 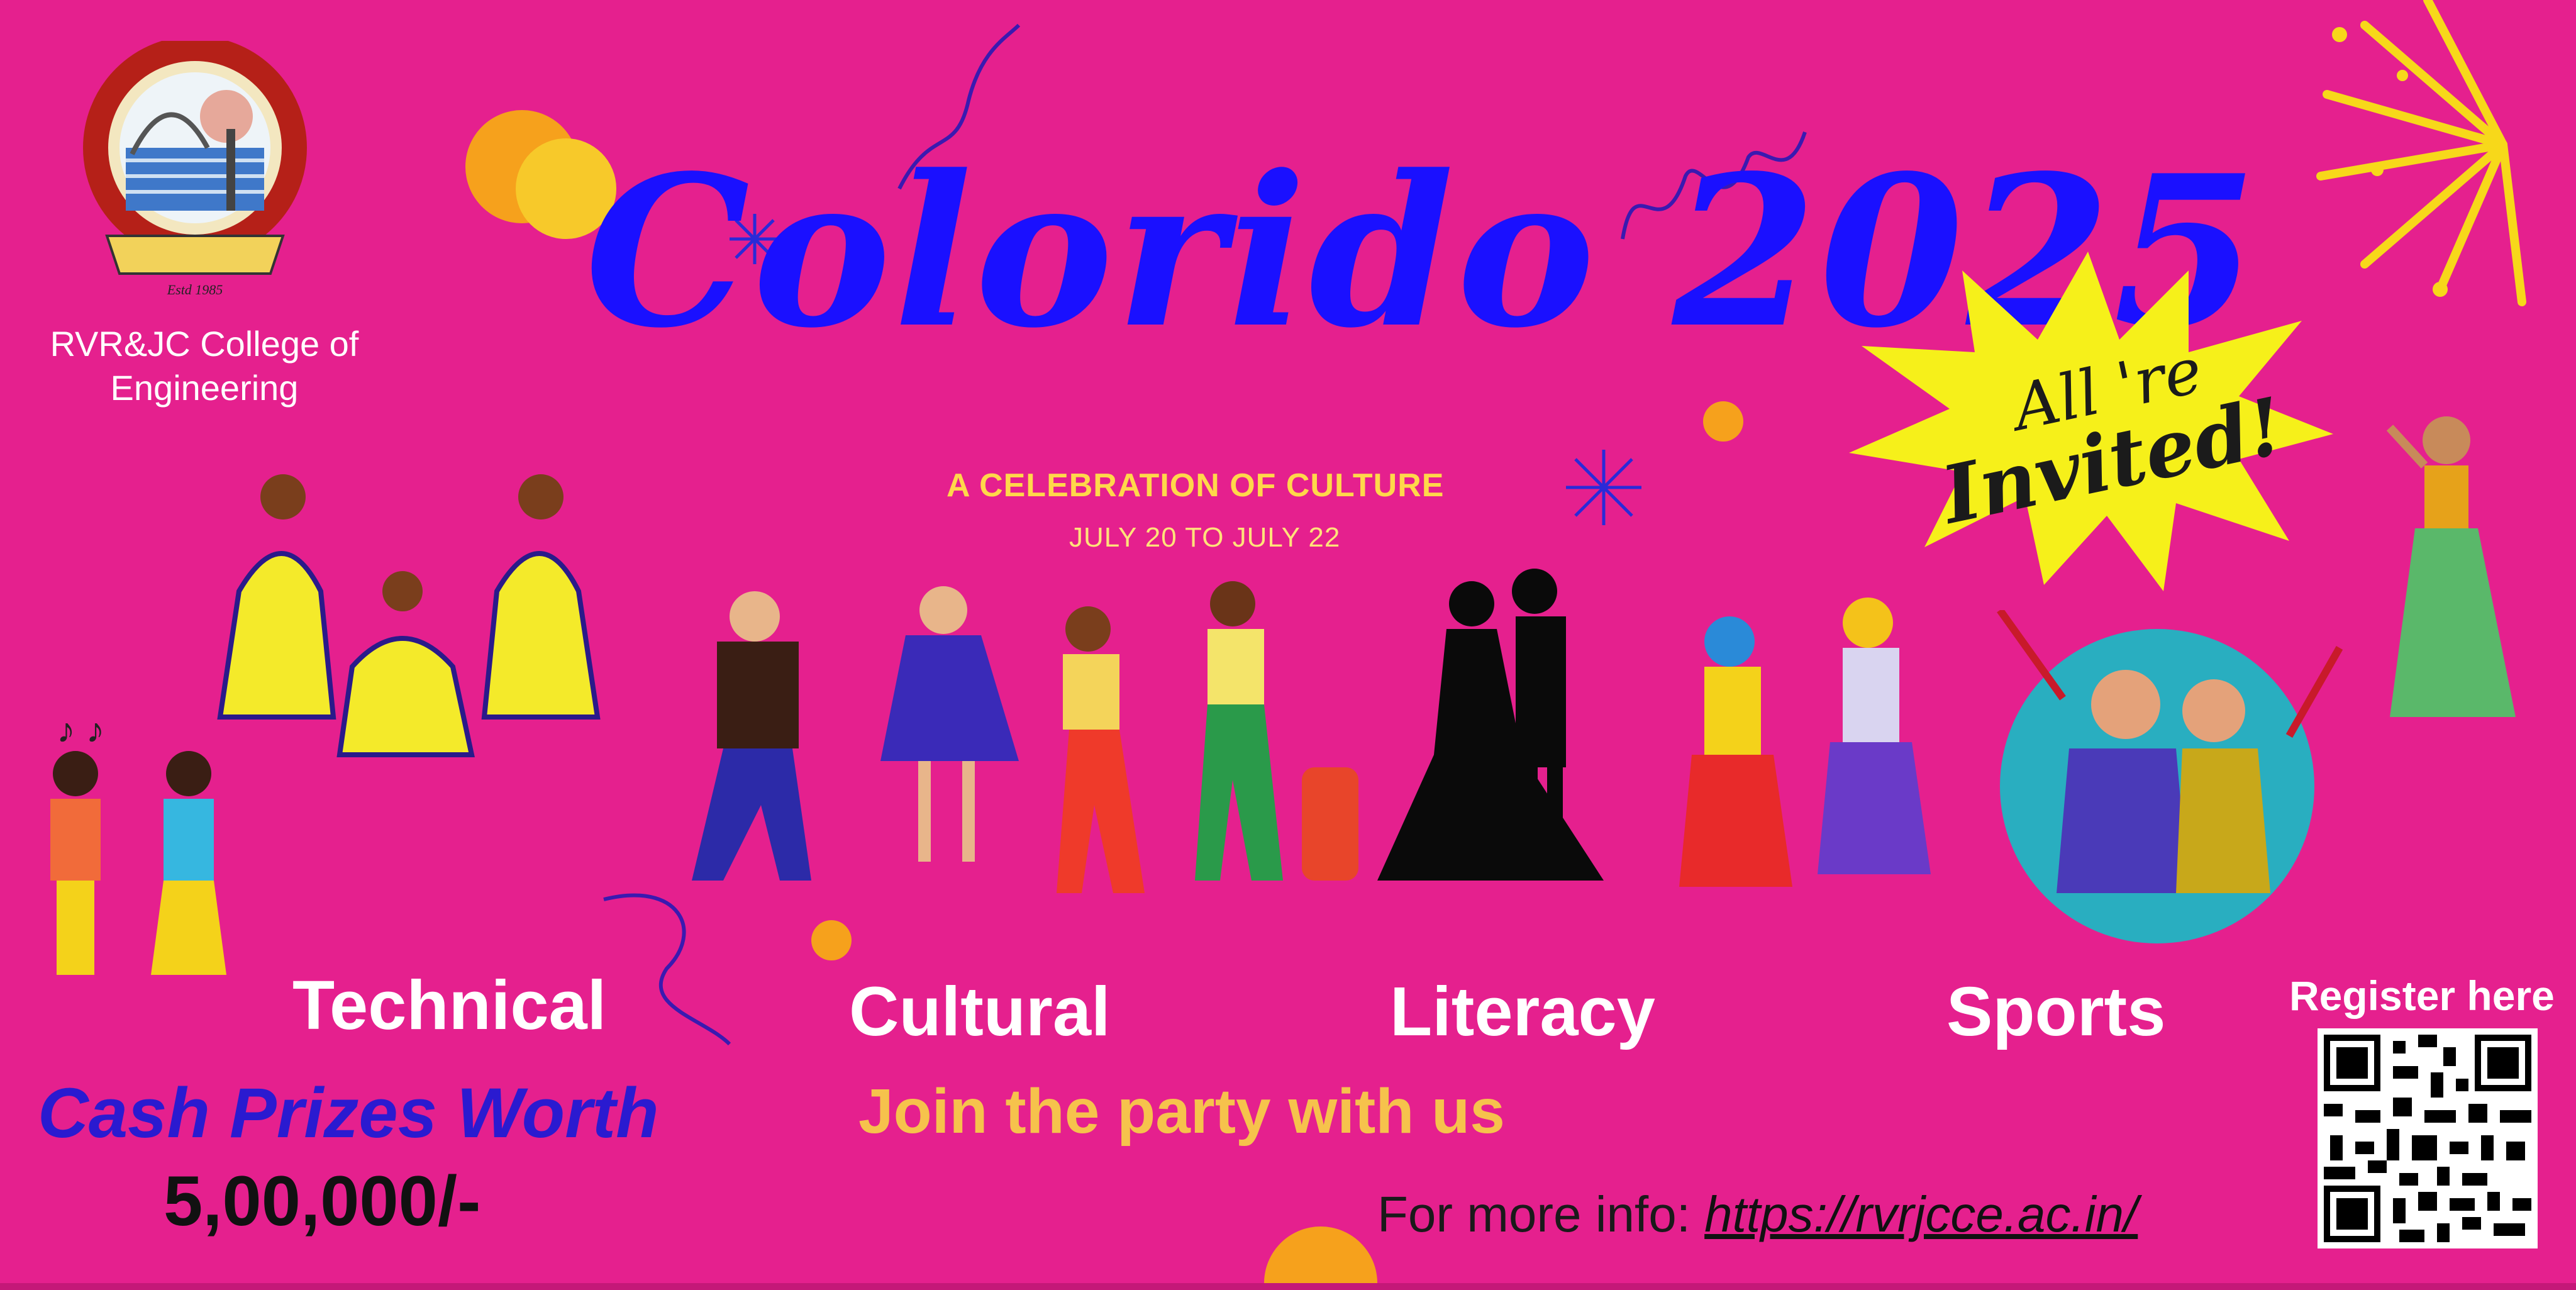 What do you see at coordinates (1541, 1214) in the screenshot?
I see `more-info-prefix: For more info:` at bounding box center [1541, 1214].